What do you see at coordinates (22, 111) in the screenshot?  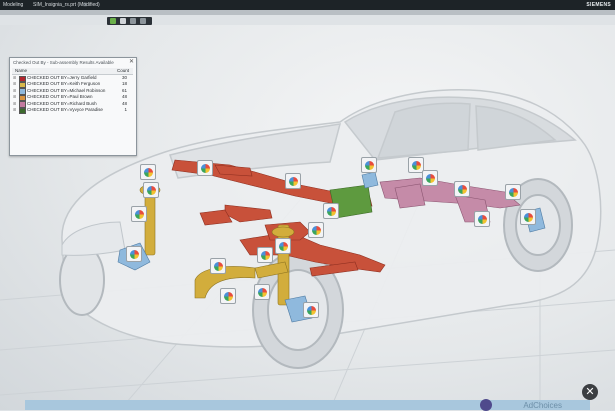 I see `color-swatch` at bounding box center [22, 111].